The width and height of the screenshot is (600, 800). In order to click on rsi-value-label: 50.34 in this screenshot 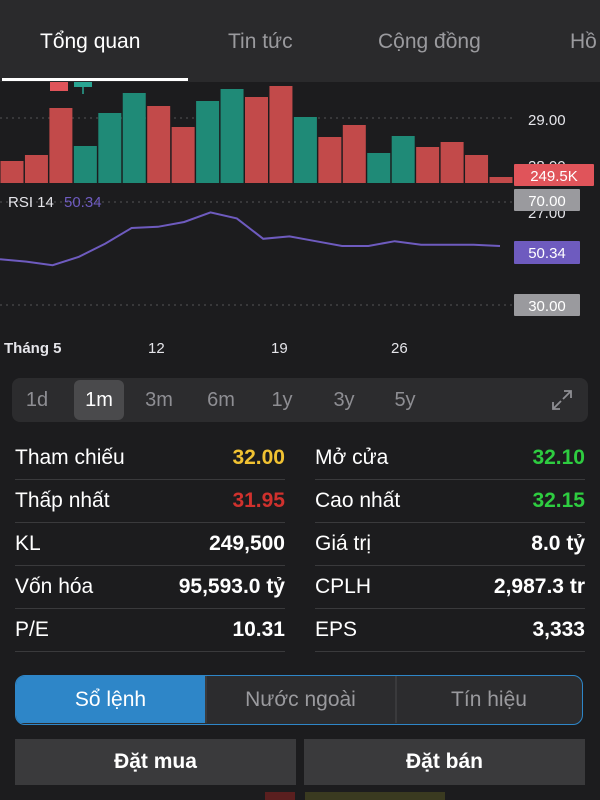, I will do `click(547, 253)`.